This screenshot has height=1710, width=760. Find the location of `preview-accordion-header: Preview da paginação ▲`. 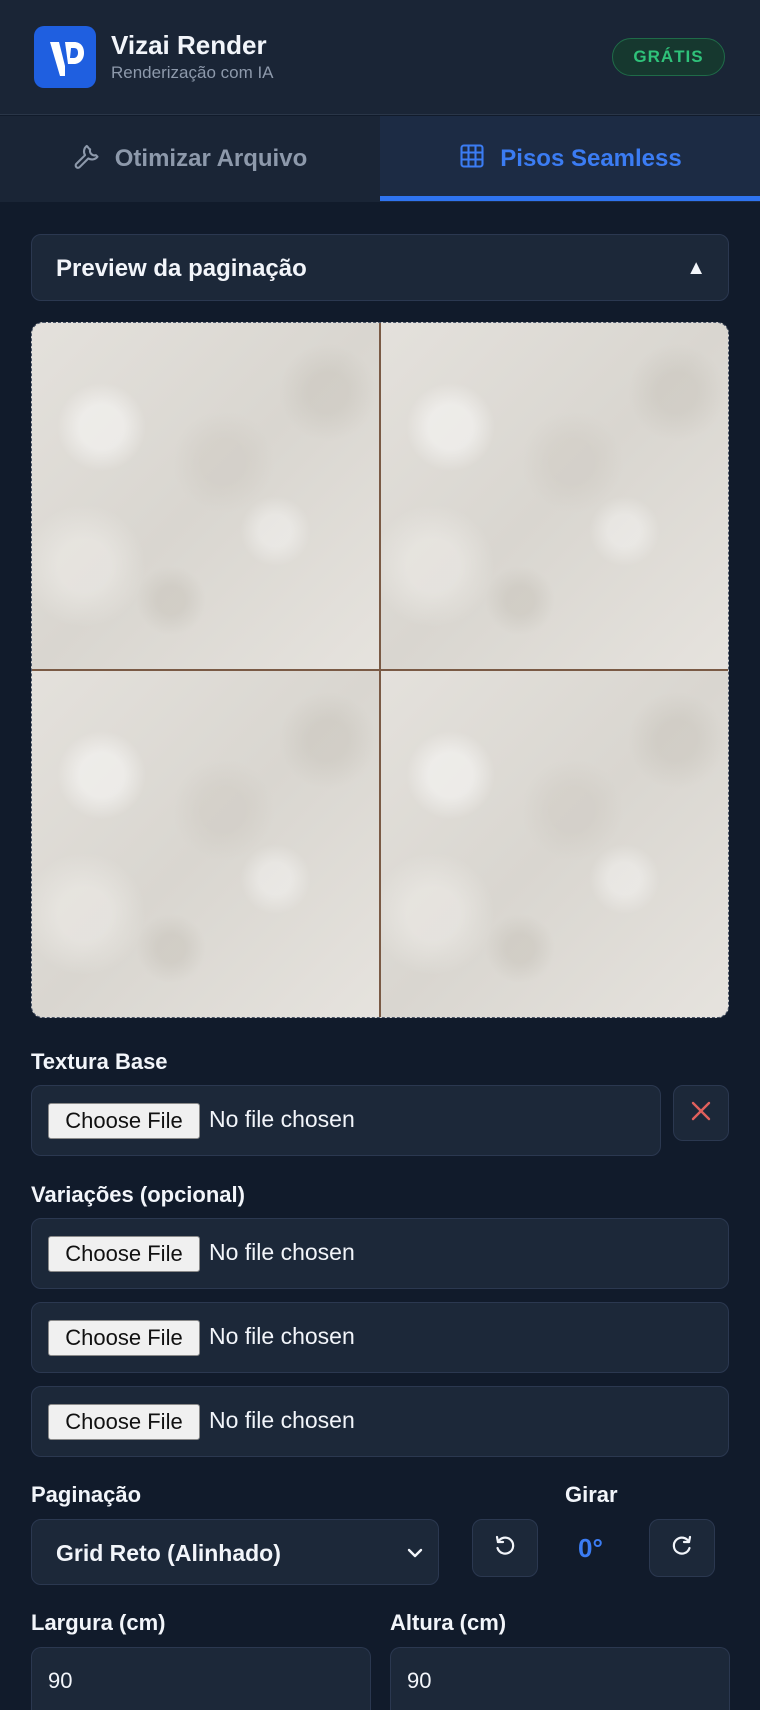

preview-accordion-header: Preview da paginação ▲ is located at coordinates (380, 267).